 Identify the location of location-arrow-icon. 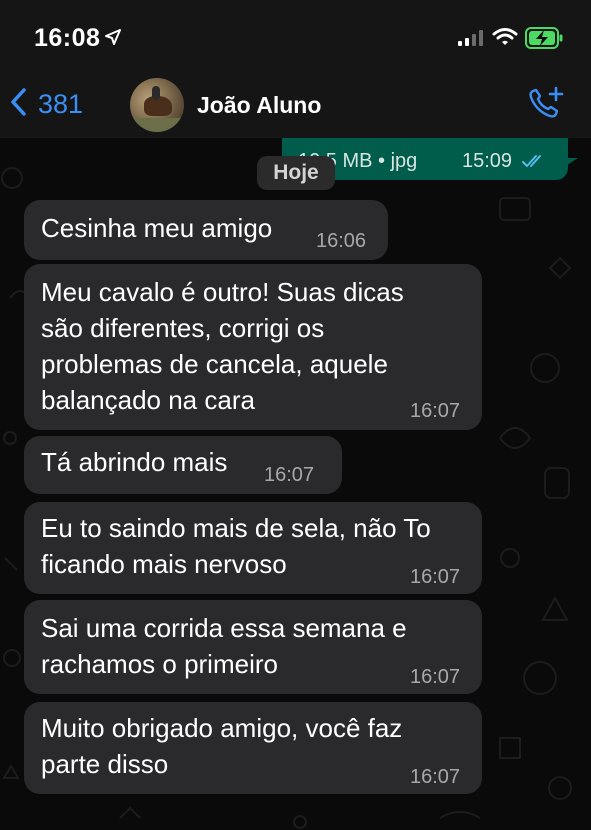
(113, 39).